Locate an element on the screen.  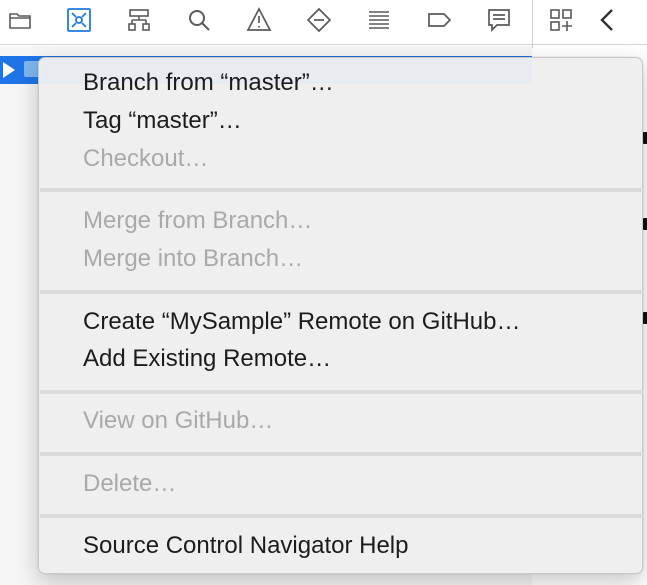
chevron-left-icon is located at coordinates (608, 20).